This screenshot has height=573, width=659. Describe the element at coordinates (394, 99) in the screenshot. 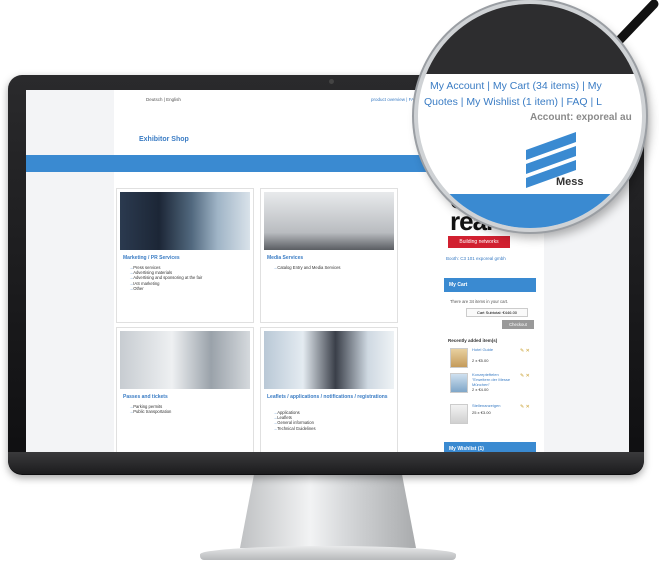

I see `top-links: product overview | FAQ` at that location.